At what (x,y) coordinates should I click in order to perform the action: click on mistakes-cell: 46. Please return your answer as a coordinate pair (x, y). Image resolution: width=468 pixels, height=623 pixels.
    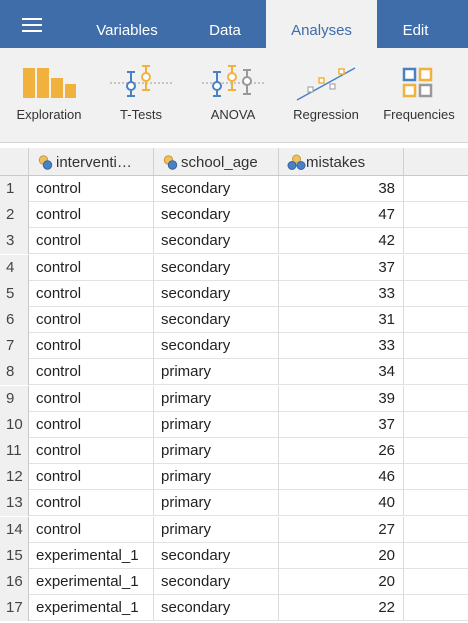
    Looking at the image, I should click on (341, 477).